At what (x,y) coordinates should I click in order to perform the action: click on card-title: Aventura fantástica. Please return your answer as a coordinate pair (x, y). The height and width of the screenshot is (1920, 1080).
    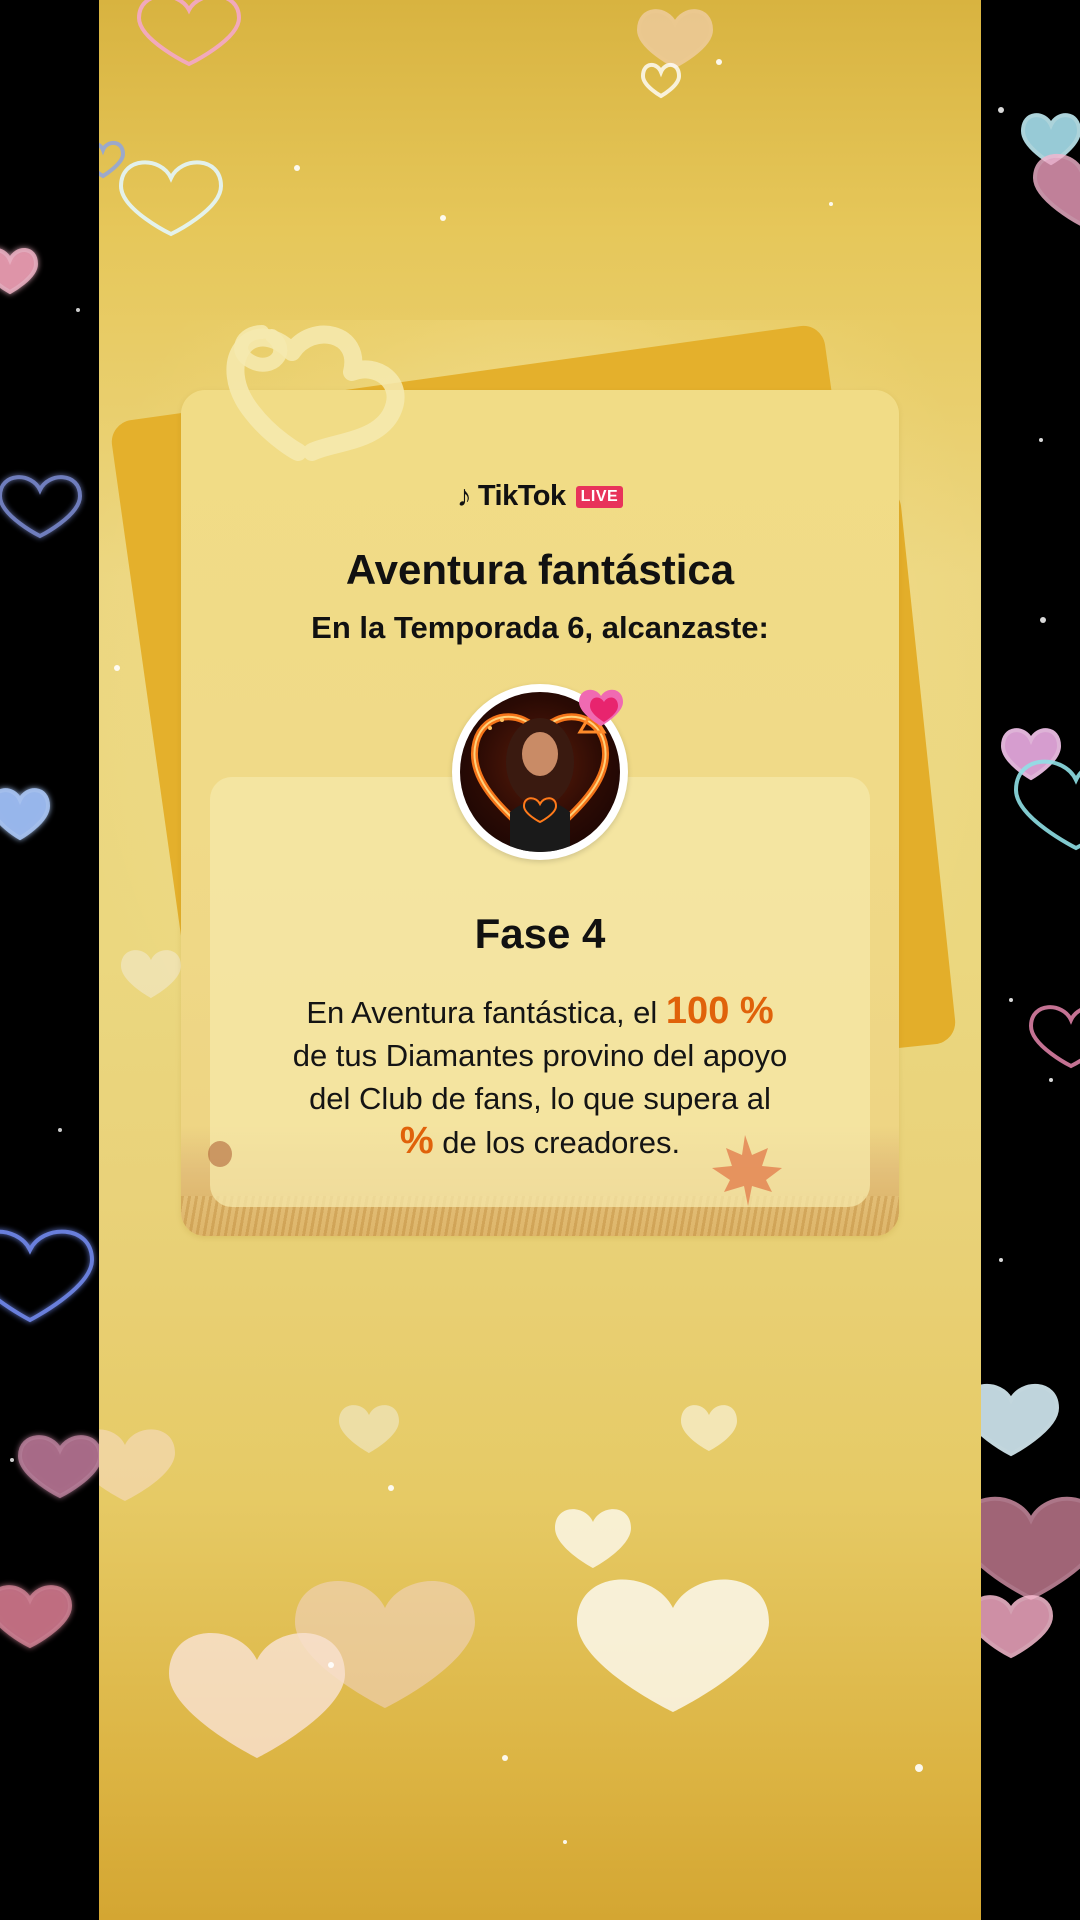
    Looking at the image, I should click on (540, 569).